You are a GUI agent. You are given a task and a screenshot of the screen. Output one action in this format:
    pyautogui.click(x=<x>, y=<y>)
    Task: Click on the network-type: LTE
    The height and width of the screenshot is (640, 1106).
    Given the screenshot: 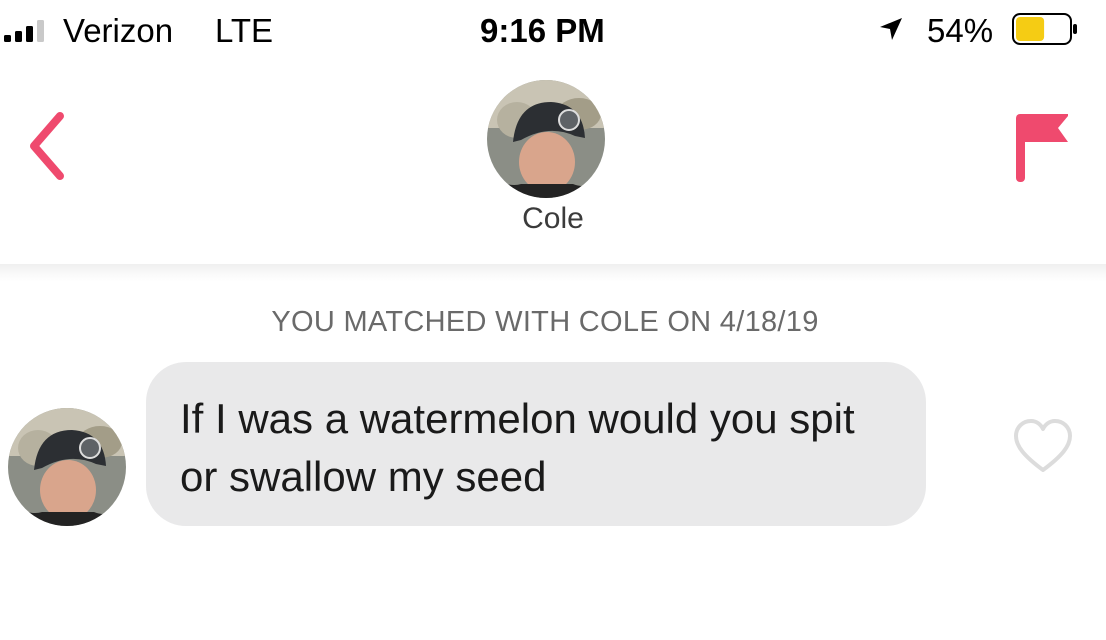 What is the action you would take?
    pyautogui.click(x=244, y=30)
    